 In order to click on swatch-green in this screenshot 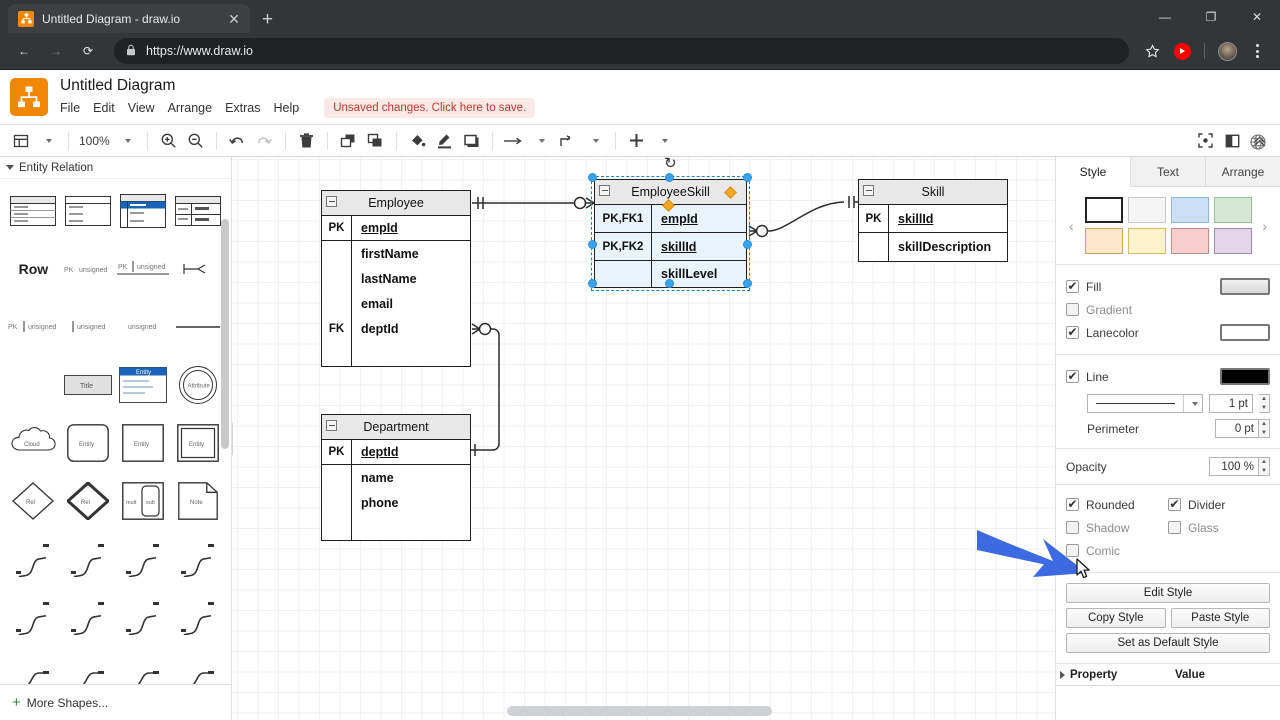, I will do `click(1232, 210)`.